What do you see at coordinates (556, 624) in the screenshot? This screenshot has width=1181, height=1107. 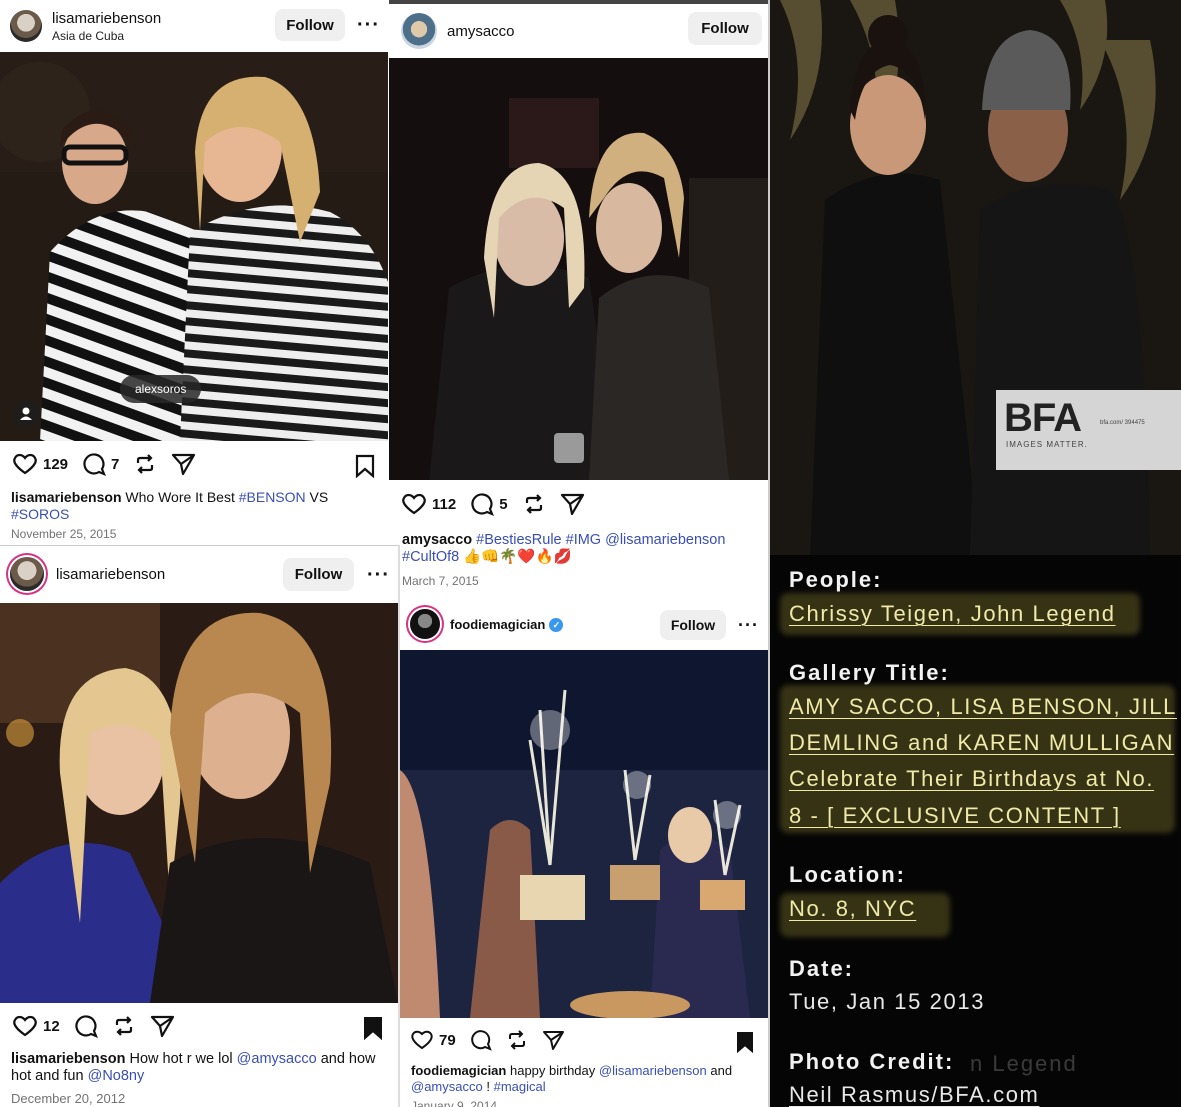 I see `verified-badge-icon: ✓` at bounding box center [556, 624].